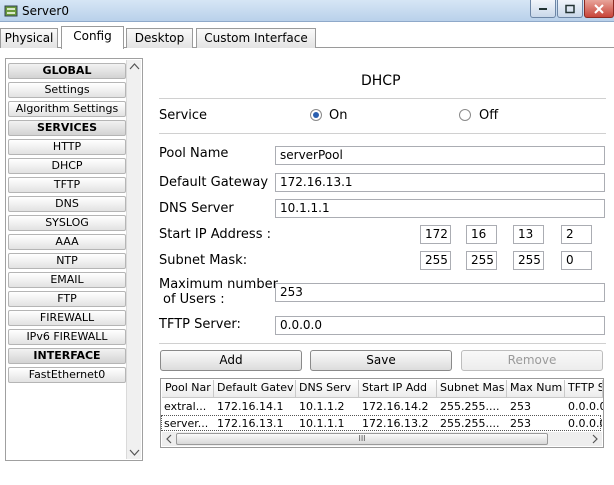 This screenshot has height=485, width=614. What do you see at coordinates (196, 208) in the screenshot?
I see `dns-server-label: DNS Server` at bounding box center [196, 208].